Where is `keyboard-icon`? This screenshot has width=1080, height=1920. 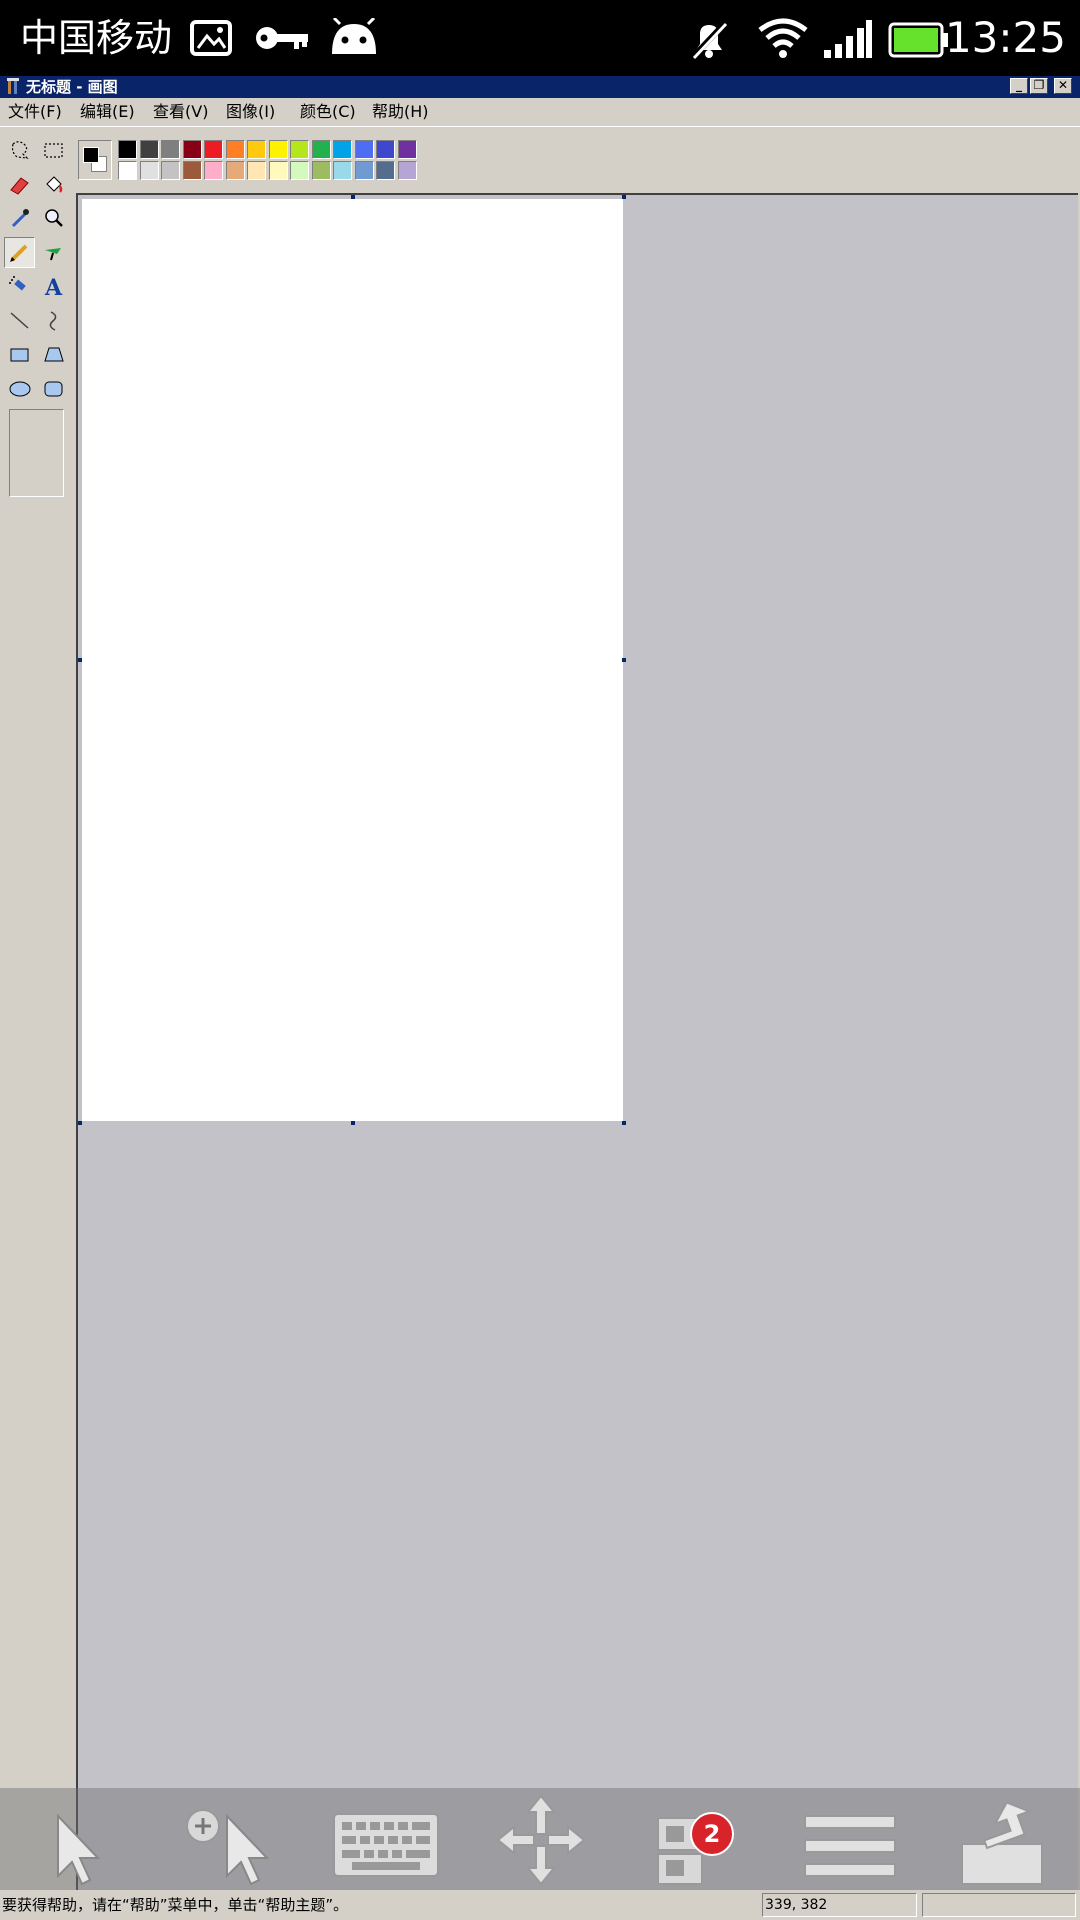 keyboard-icon is located at coordinates (386, 1845).